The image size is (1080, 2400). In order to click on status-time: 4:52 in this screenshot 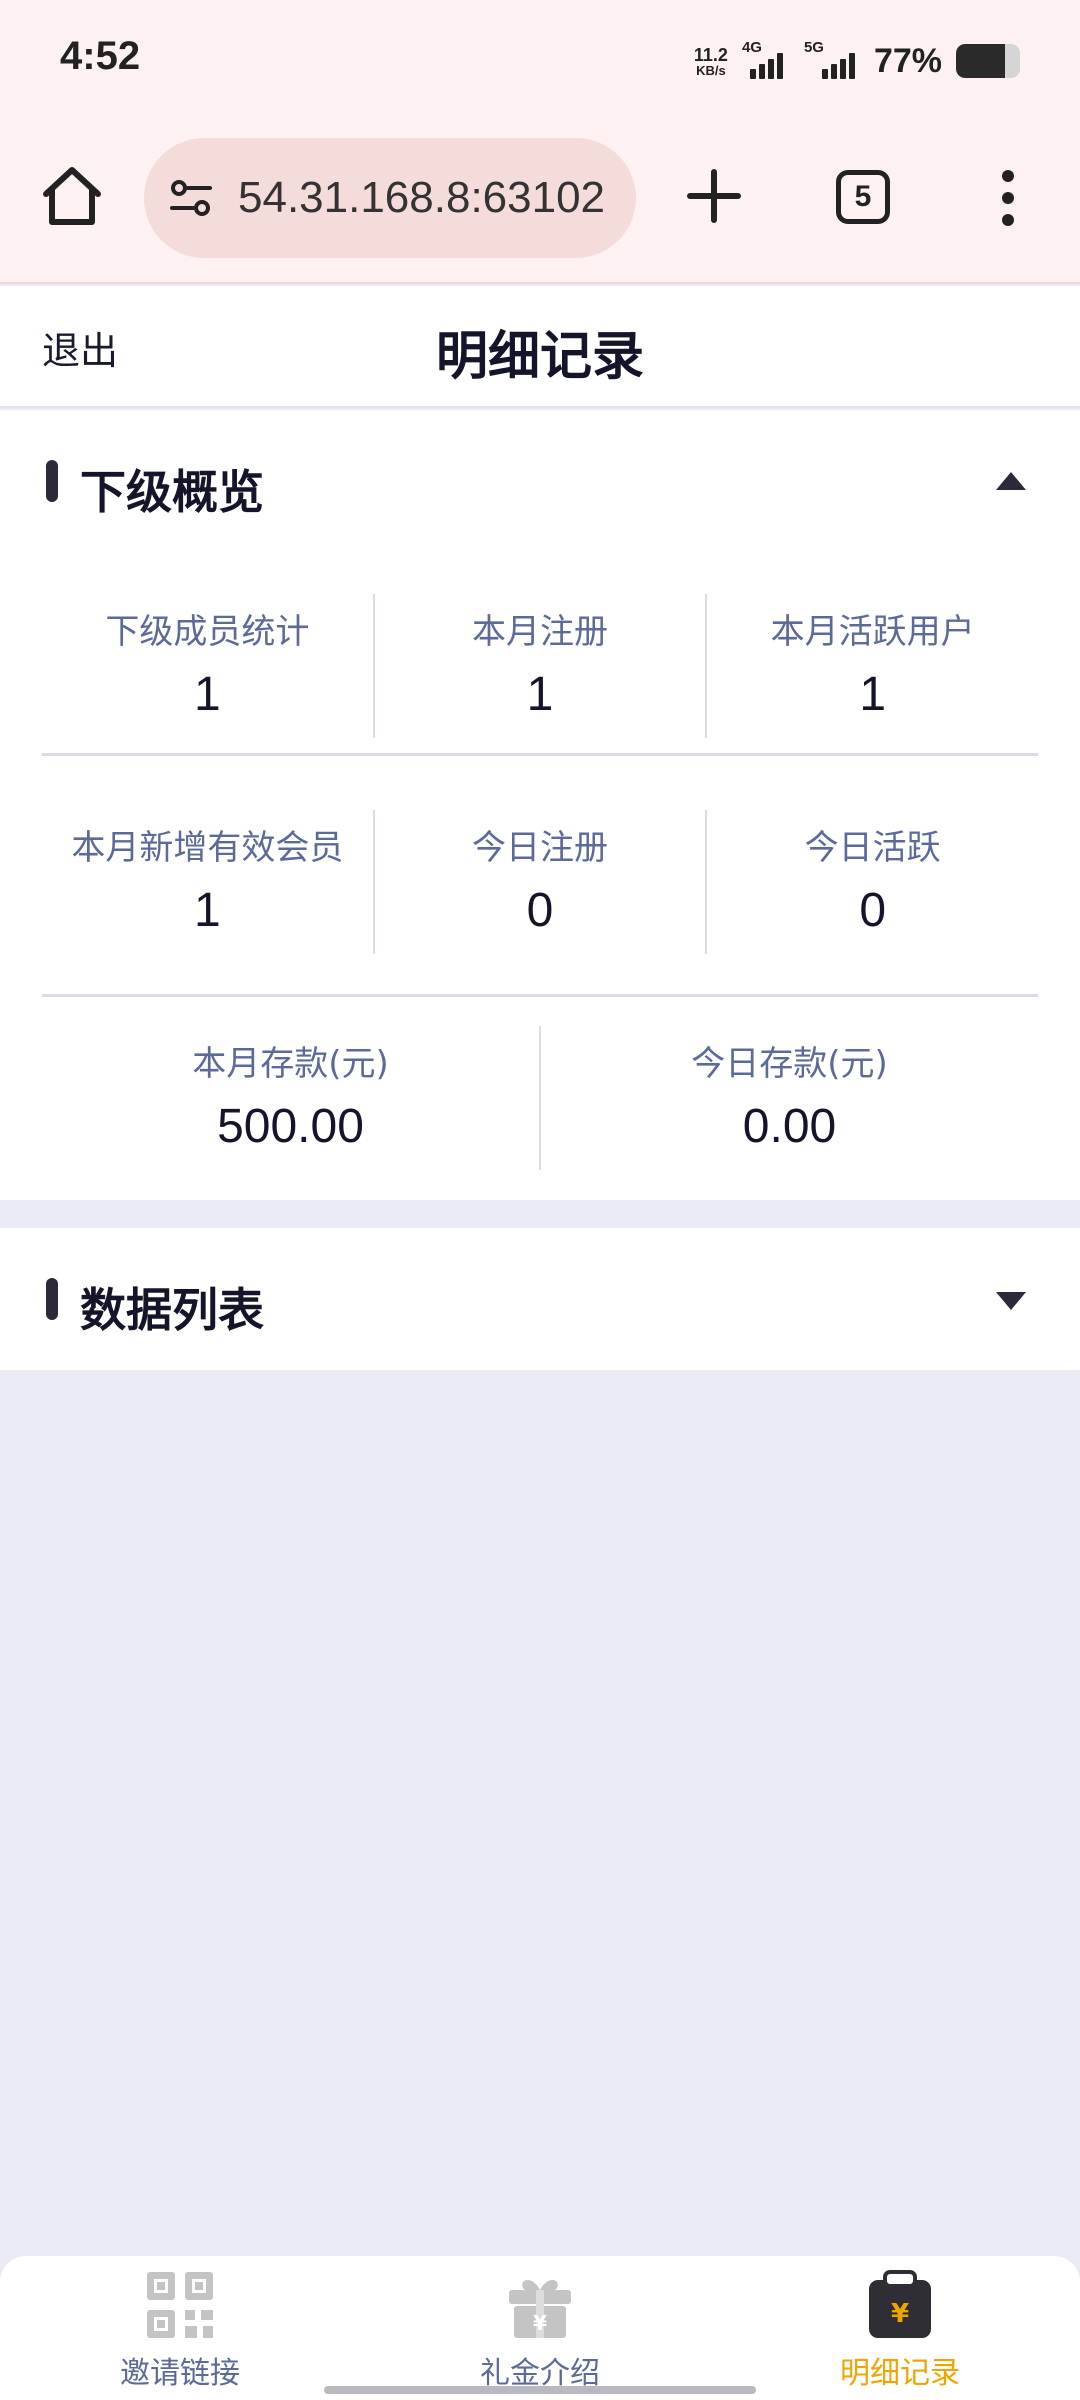, I will do `click(100, 56)`.